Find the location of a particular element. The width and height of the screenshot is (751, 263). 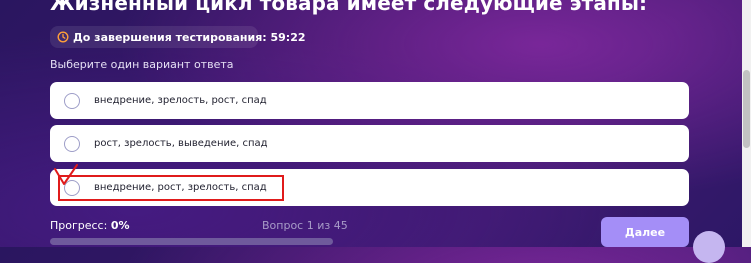

answer-option-3: внедрение, рост, зрелость, спад is located at coordinates (369, 187).